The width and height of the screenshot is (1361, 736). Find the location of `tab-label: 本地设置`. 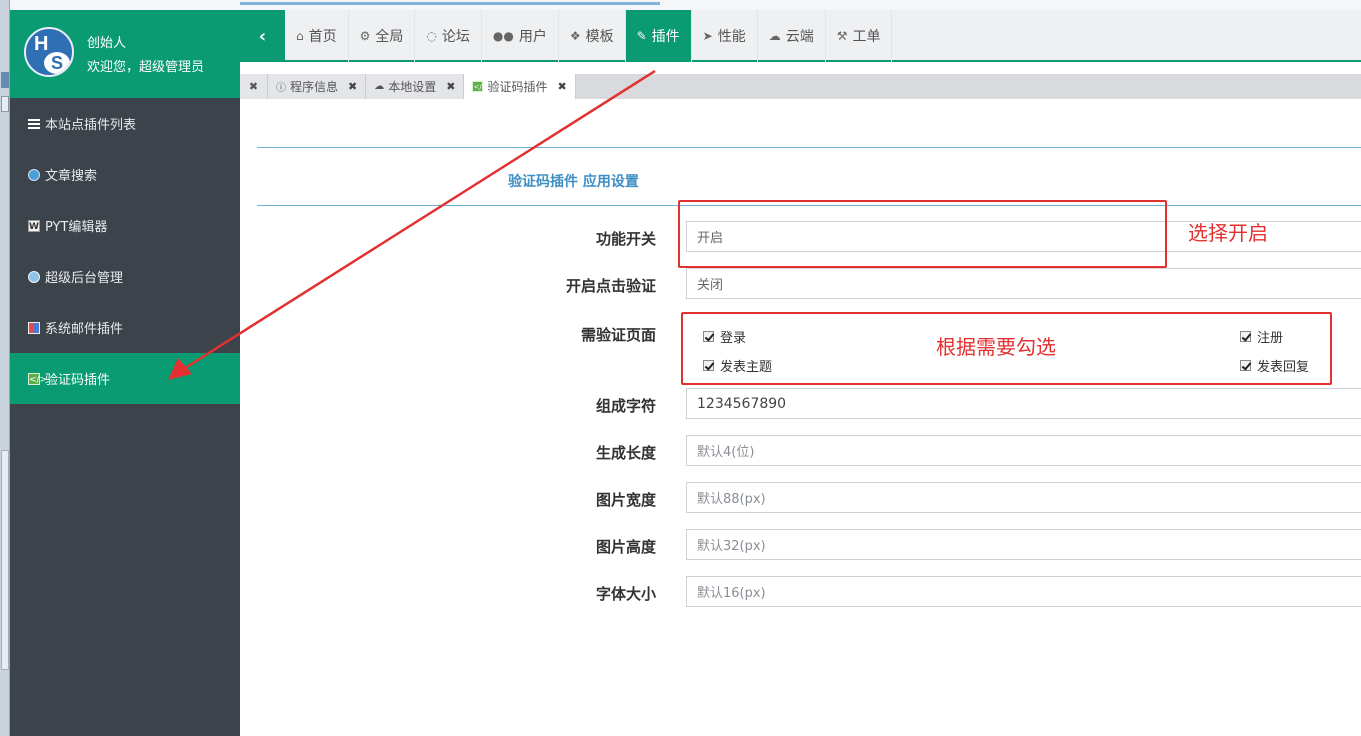

tab-label: 本地设置 is located at coordinates (412, 87).